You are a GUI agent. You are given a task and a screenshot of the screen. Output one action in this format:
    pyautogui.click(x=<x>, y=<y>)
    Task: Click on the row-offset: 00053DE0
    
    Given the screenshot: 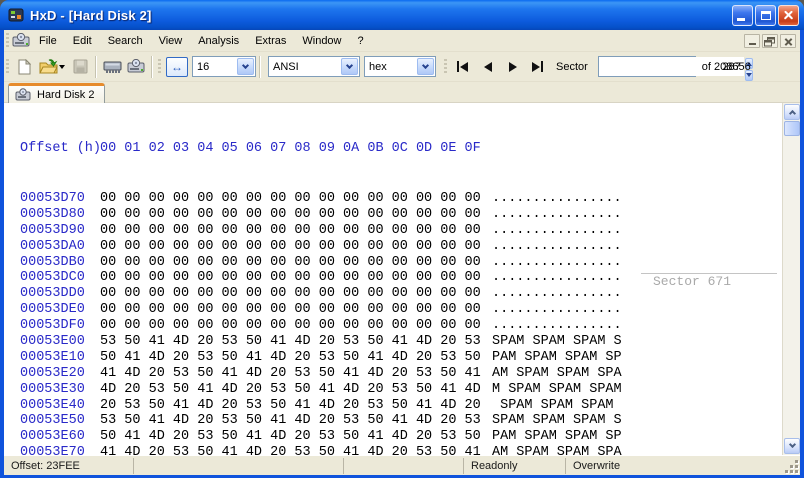 What is the action you would take?
    pyautogui.click(x=52, y=310)
    